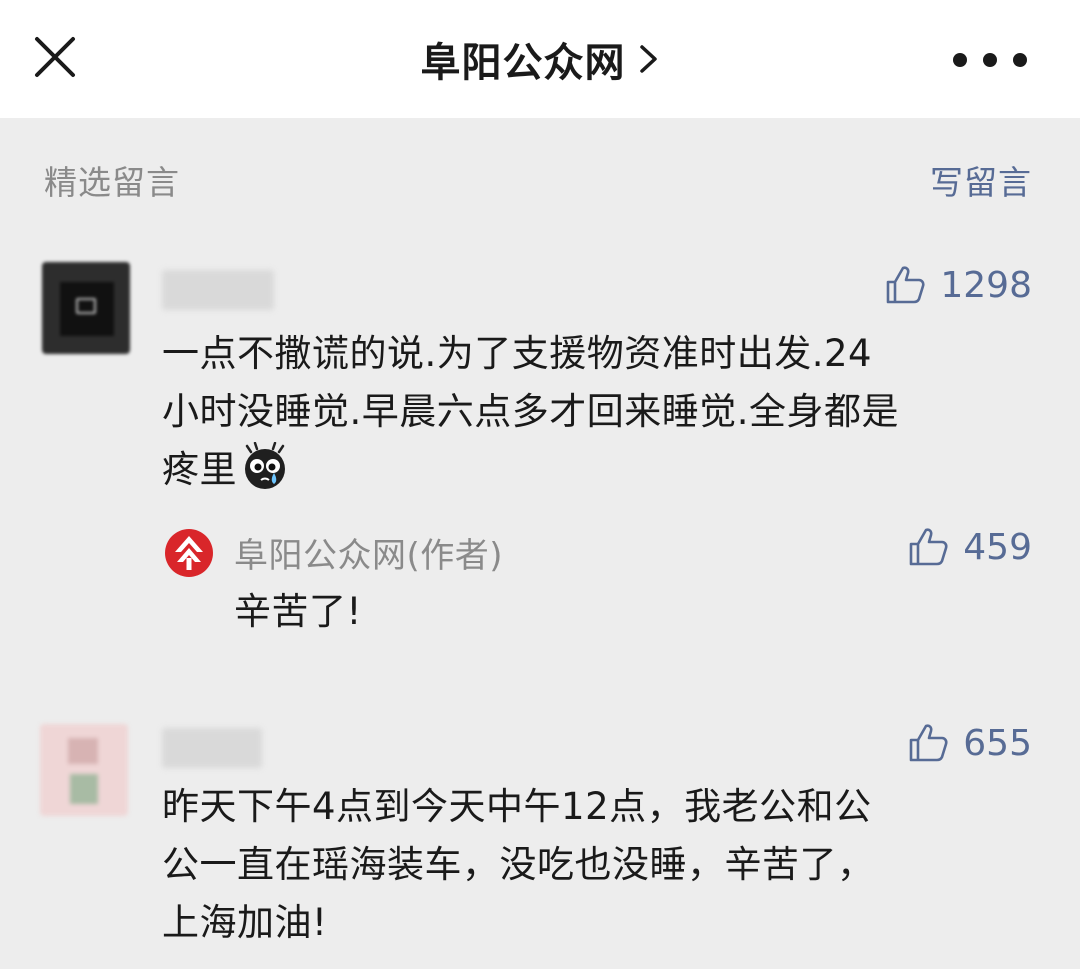  Describe the element at coordinates (649, 59) in the screenshot. I see `chevron-right-icon` at that location.